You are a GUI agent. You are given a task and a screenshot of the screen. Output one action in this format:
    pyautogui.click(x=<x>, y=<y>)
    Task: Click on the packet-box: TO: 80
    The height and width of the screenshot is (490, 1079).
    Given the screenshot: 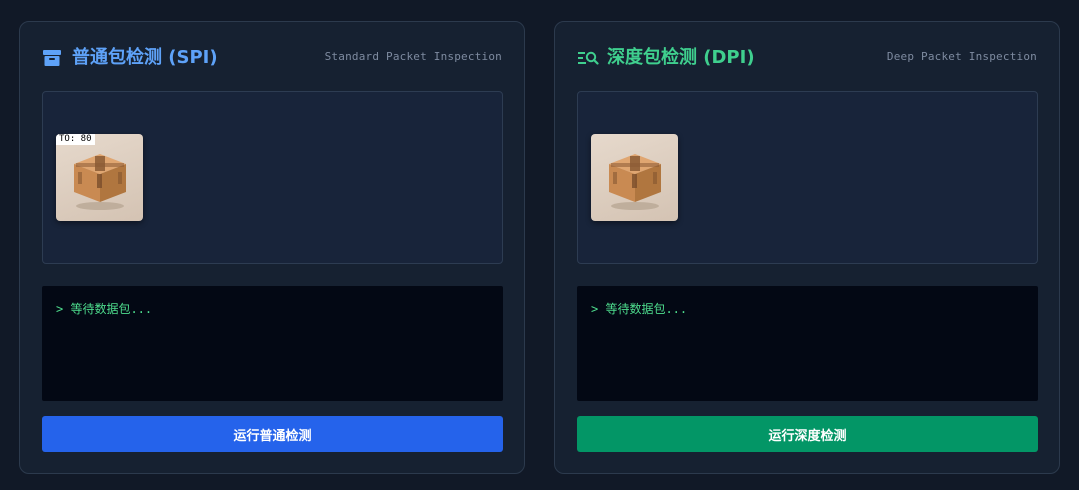 What is the action you would take?
    pyautogui.click(x=99, y=177)
    